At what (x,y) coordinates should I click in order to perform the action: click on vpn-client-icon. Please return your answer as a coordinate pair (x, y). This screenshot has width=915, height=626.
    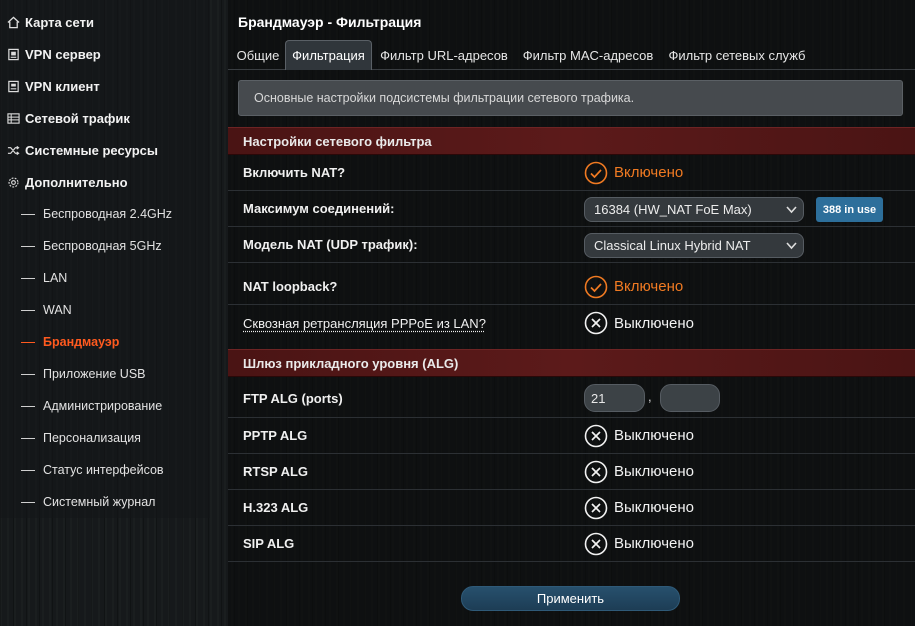
    Looking at the image, I should click on (13, 86).